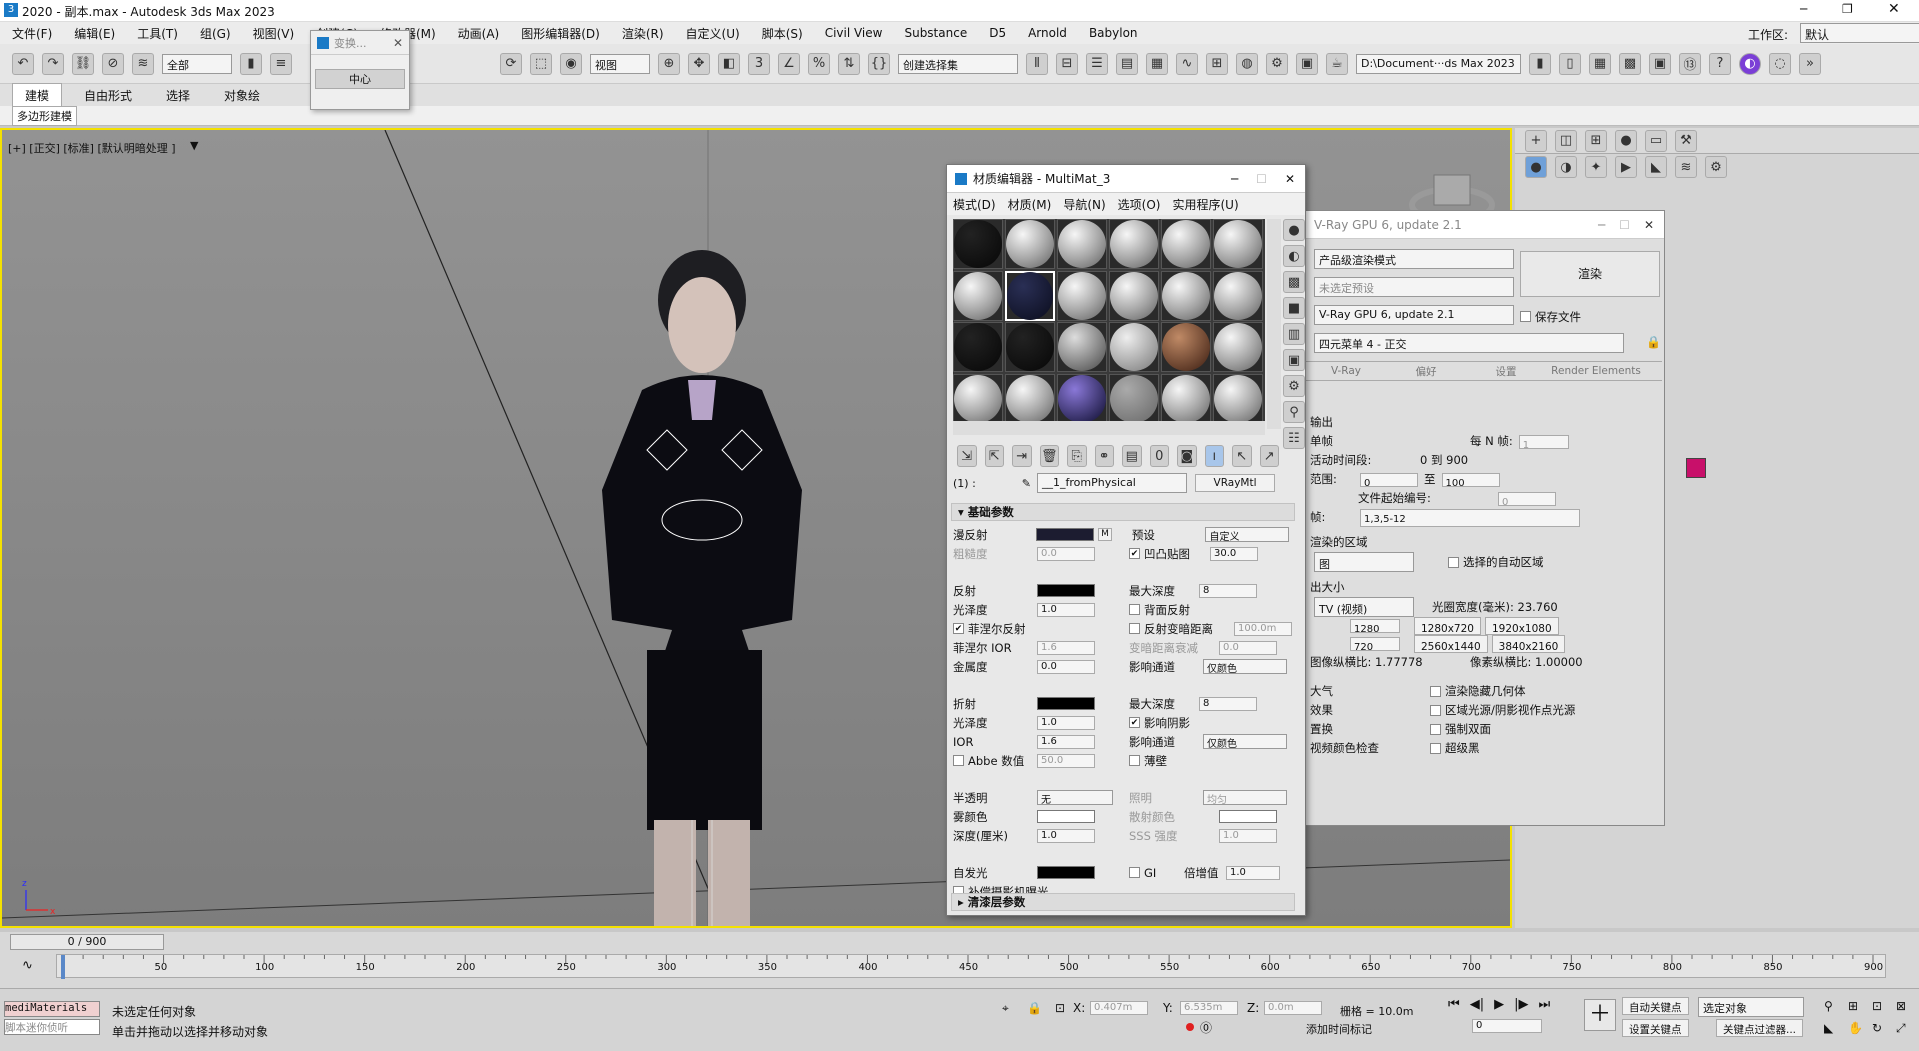  I want to click on redo-icon: ↷, so click(53, 63).